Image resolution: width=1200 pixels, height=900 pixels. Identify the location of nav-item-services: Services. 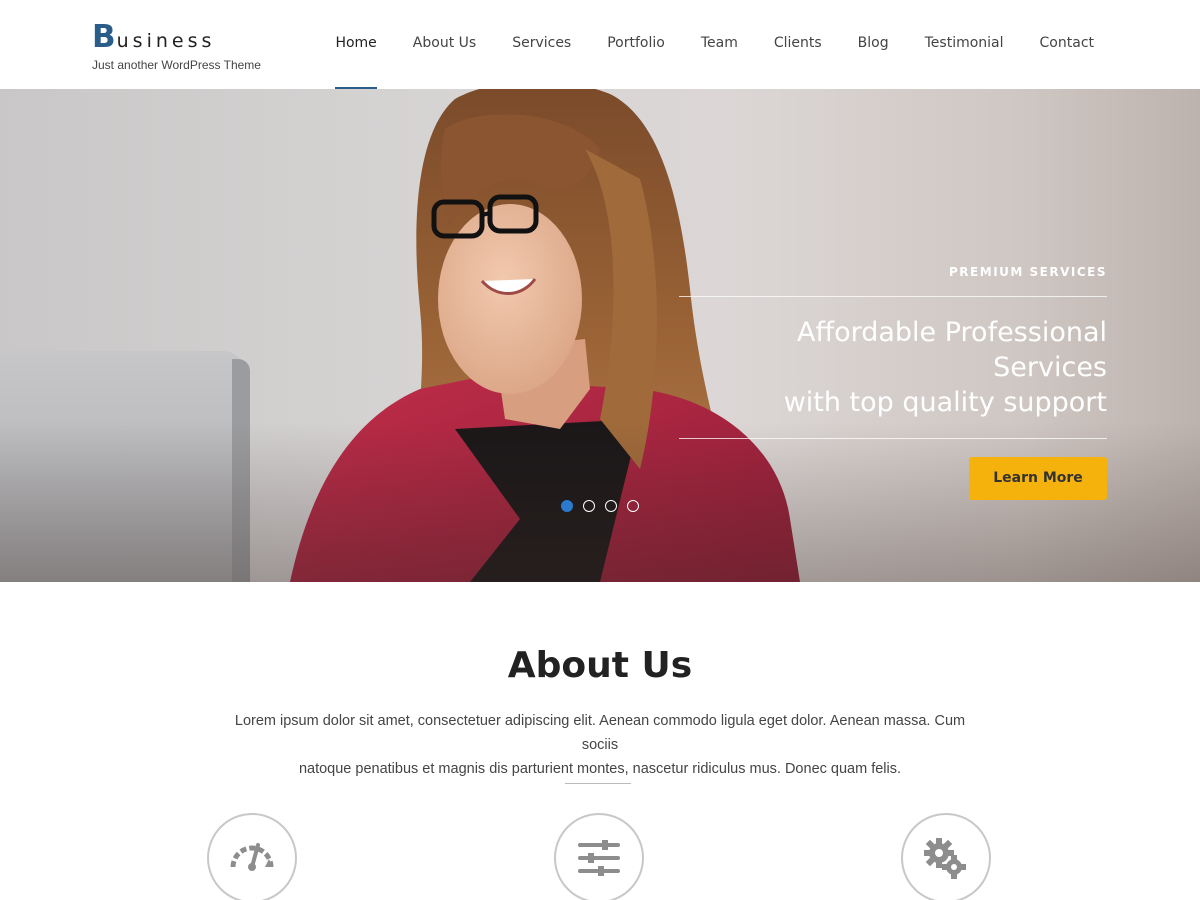
(541, 44).